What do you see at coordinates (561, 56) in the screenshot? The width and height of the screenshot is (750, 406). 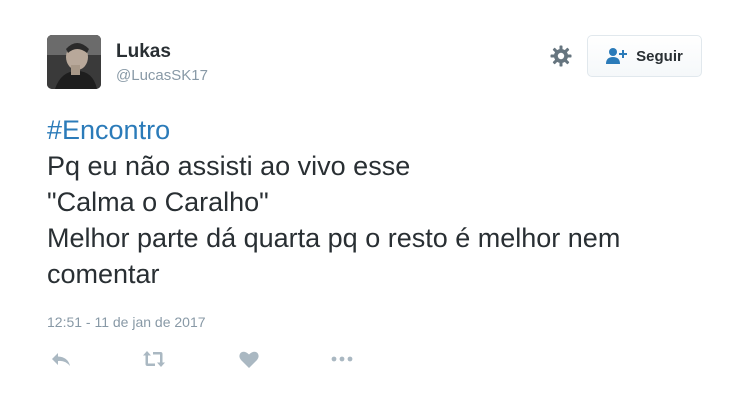 I see `gear-icon` at bounding box center [561, 56].